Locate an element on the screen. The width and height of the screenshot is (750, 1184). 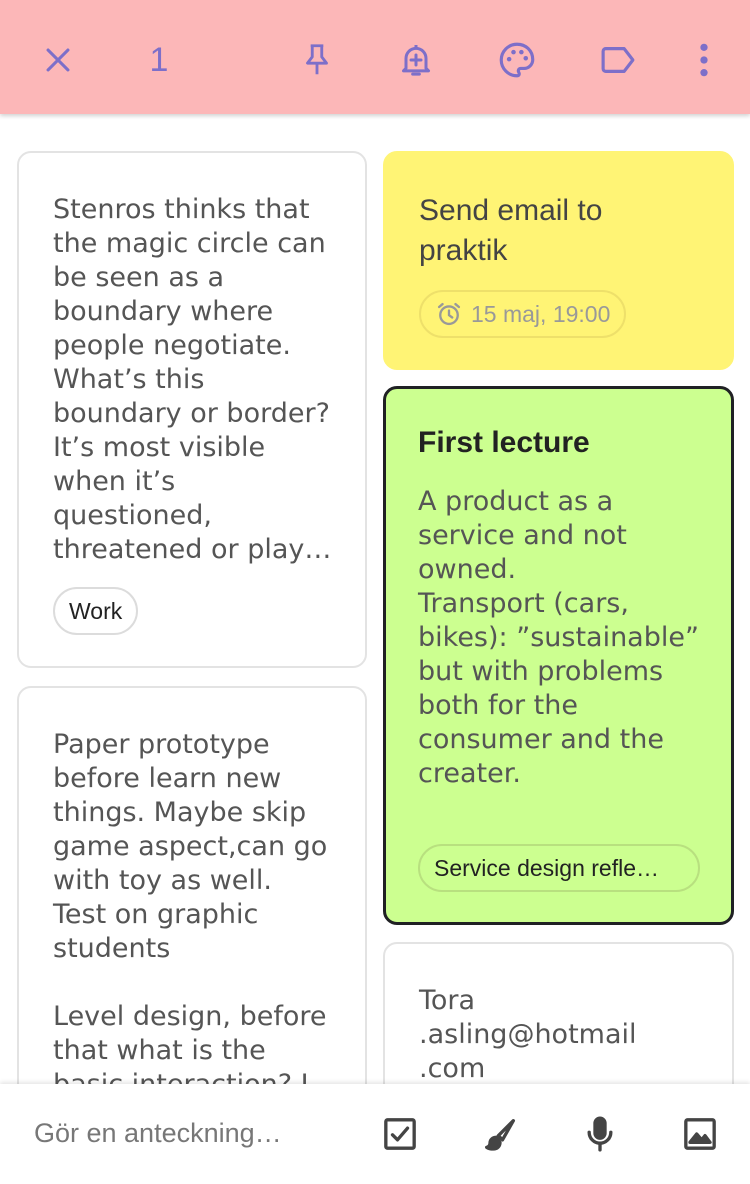
note-title: First lecture is located at coordinates (504, 442).